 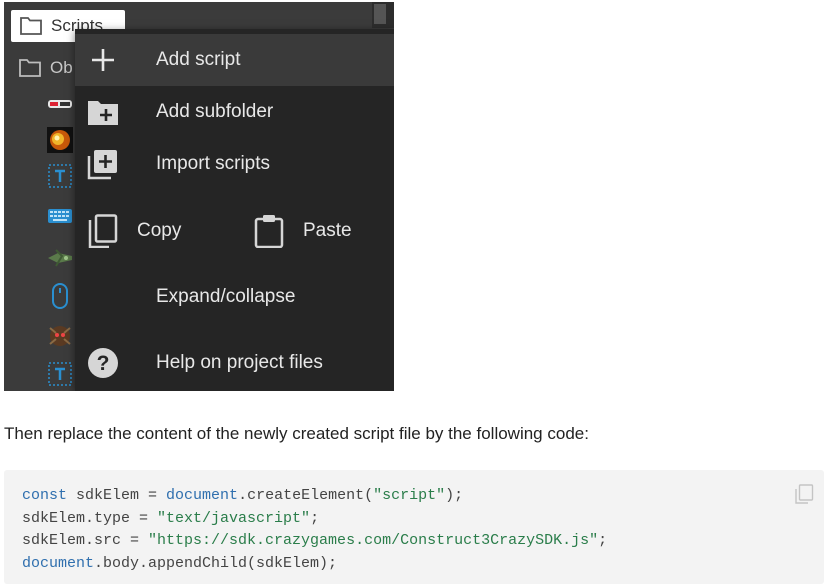 I want to click on help-icon: ?, so click(x=103, y=363).